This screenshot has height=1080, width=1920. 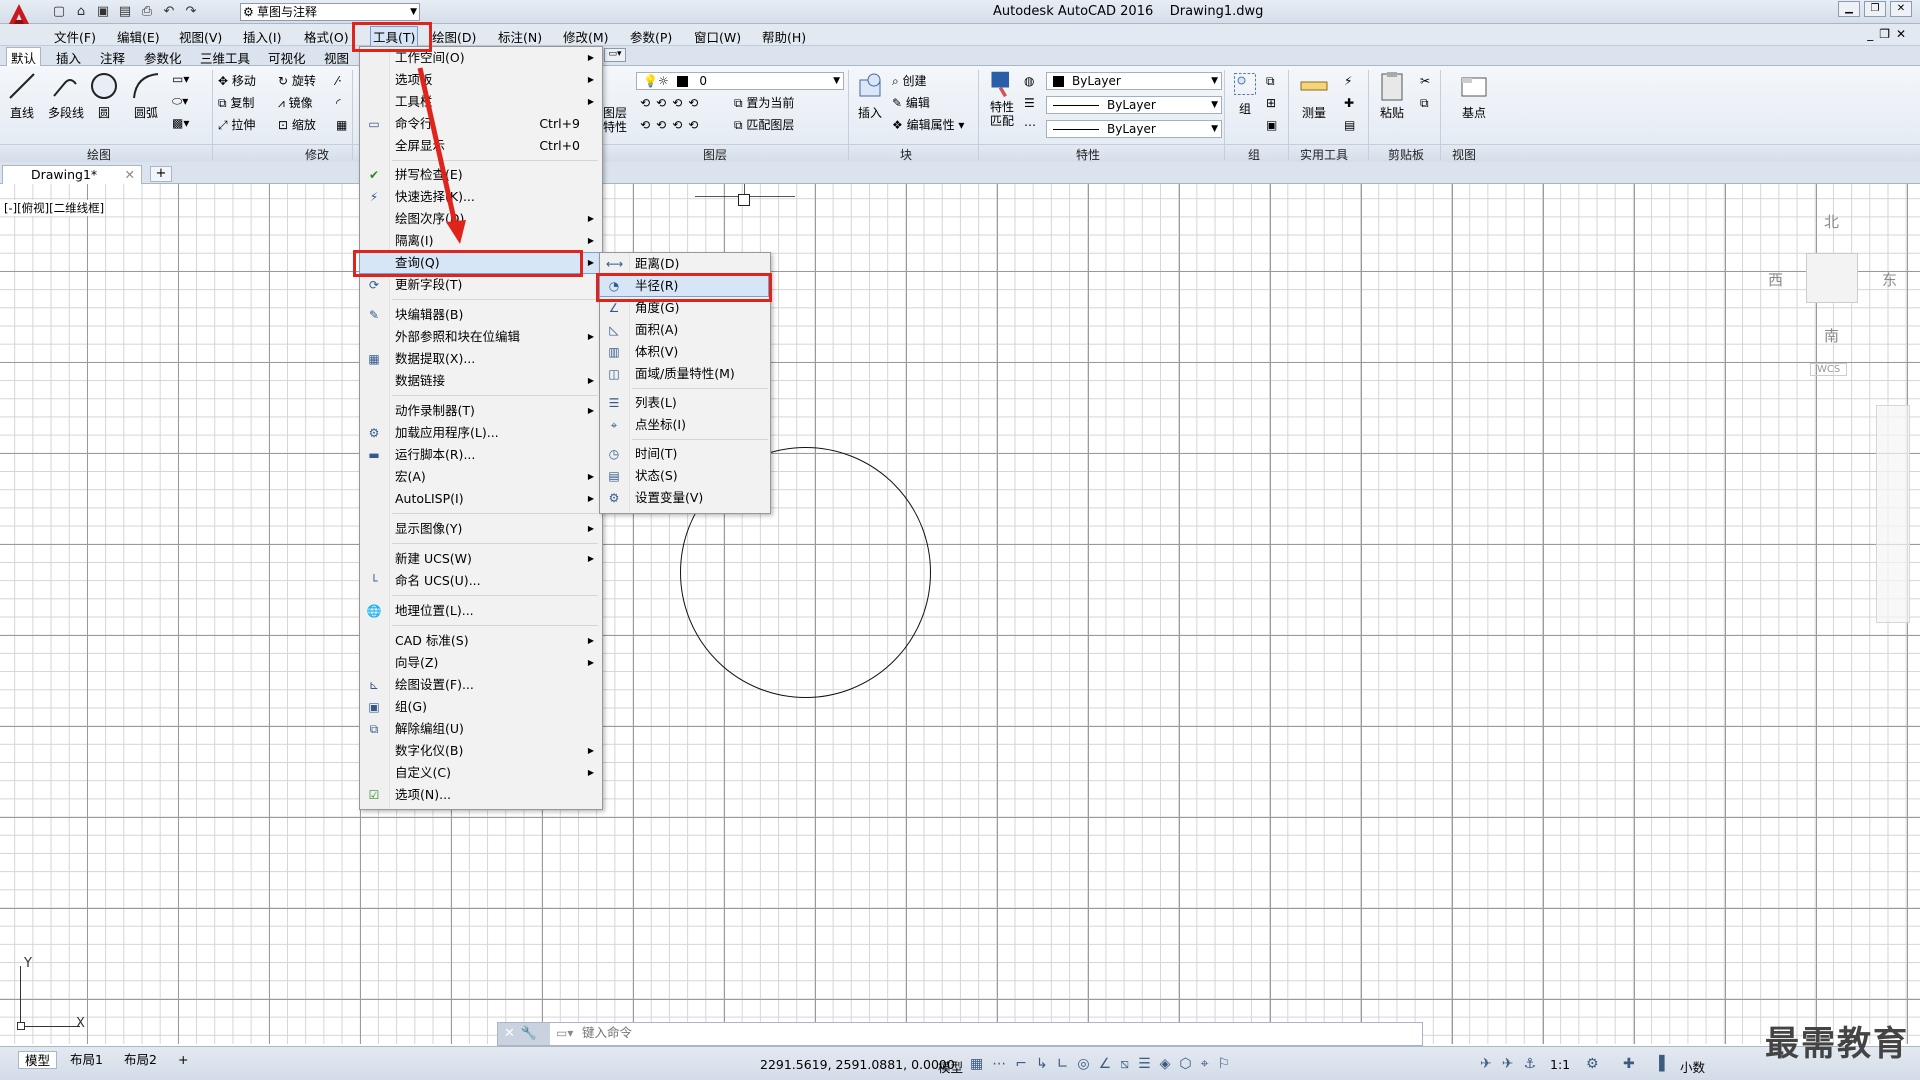 I want to click on drafting-settings-icons: ▦⋯⌐↳∟◎∠⧅☰◈⬡⌖⚐, so click(x=1104, y=1064).